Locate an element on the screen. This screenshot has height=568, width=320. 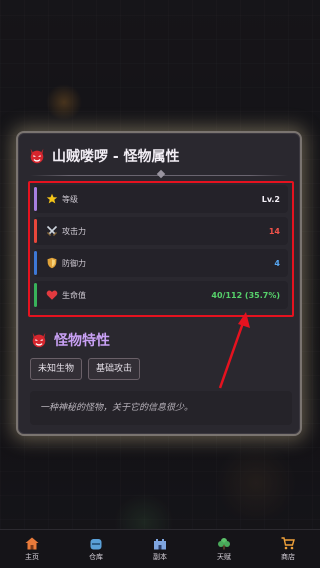
stat-value: 40/112 (35.7%) is located at coordinates (245, 295).